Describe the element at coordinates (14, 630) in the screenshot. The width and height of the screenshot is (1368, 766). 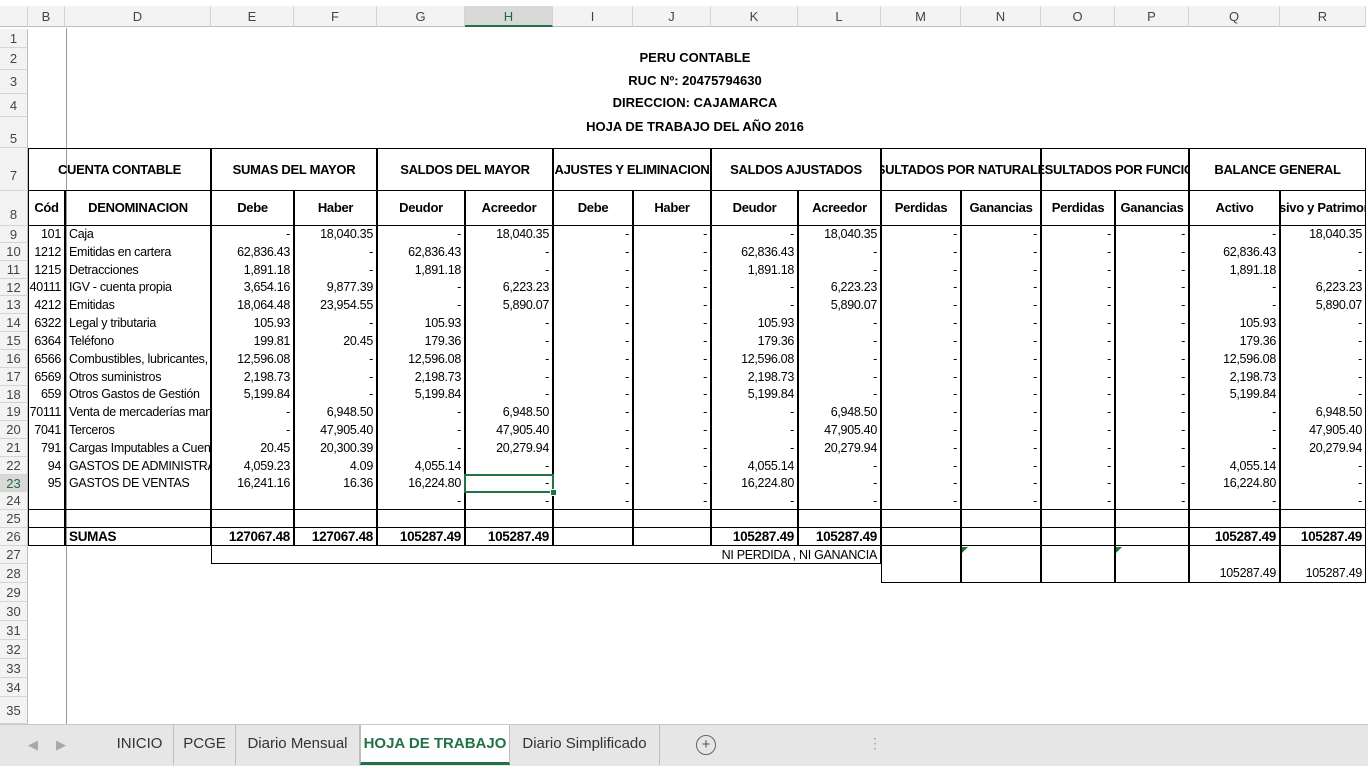
I see `row-header-31: 31` at that location.